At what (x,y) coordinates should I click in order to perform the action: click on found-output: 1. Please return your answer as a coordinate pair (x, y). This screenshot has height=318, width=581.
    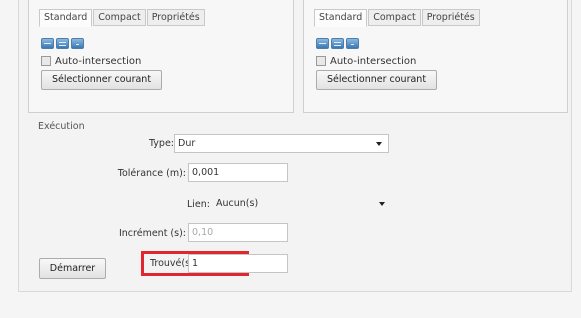
    Looking at the image, I should click on (238, 263).